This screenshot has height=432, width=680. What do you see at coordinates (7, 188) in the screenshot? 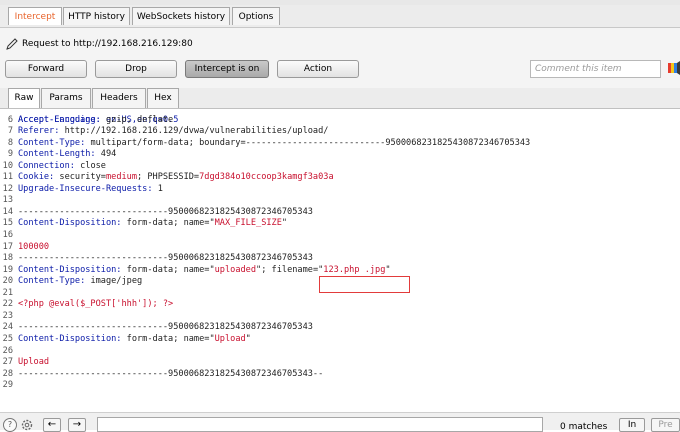
I see `line-number: 12` at bounding box center [7, 188].